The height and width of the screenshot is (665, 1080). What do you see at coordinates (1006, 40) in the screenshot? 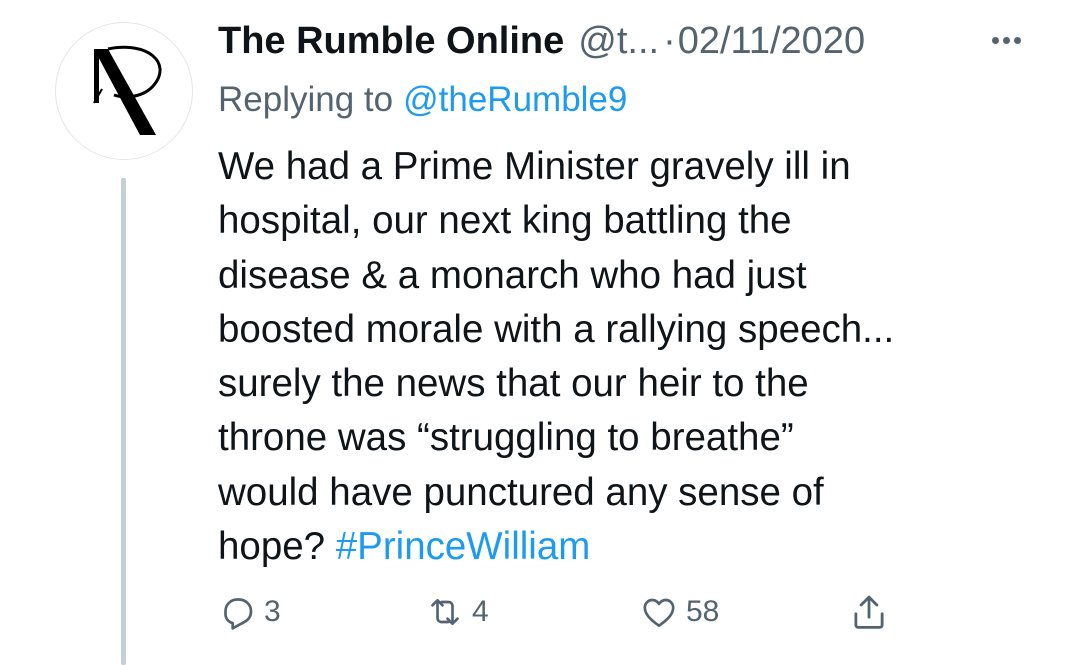
I see `more-horizontal-icon` at bounding box center [1006, 40].